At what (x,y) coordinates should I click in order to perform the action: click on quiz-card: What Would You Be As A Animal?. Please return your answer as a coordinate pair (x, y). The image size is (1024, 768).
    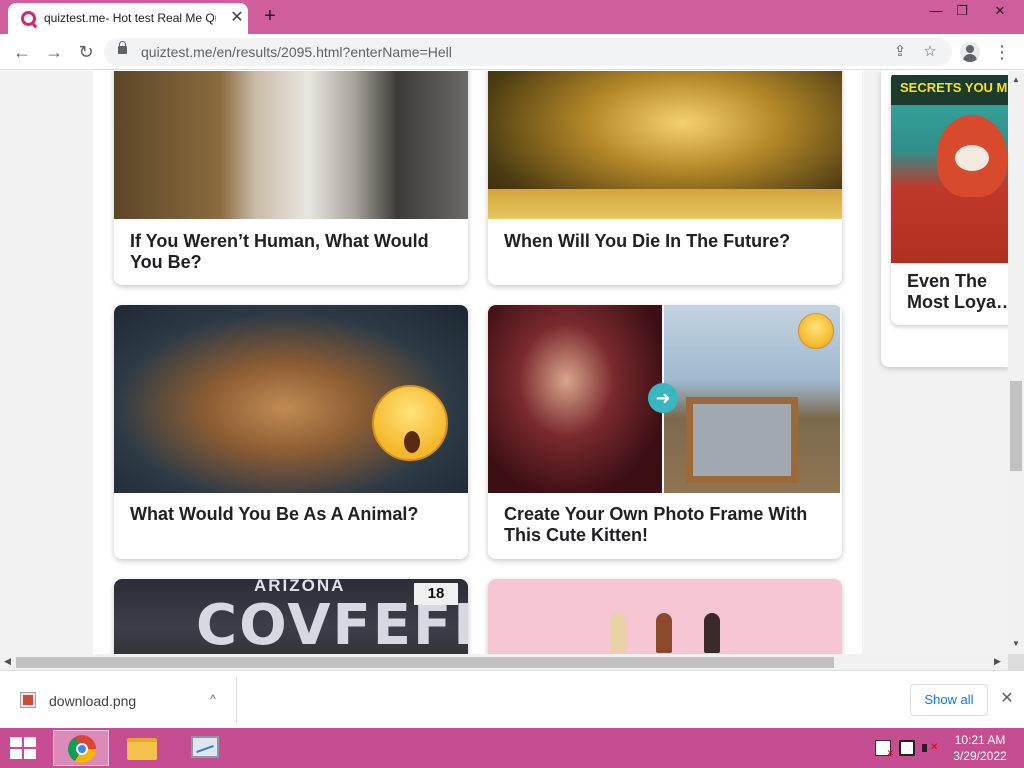
    Looking at the image, I should click on (291, 432).